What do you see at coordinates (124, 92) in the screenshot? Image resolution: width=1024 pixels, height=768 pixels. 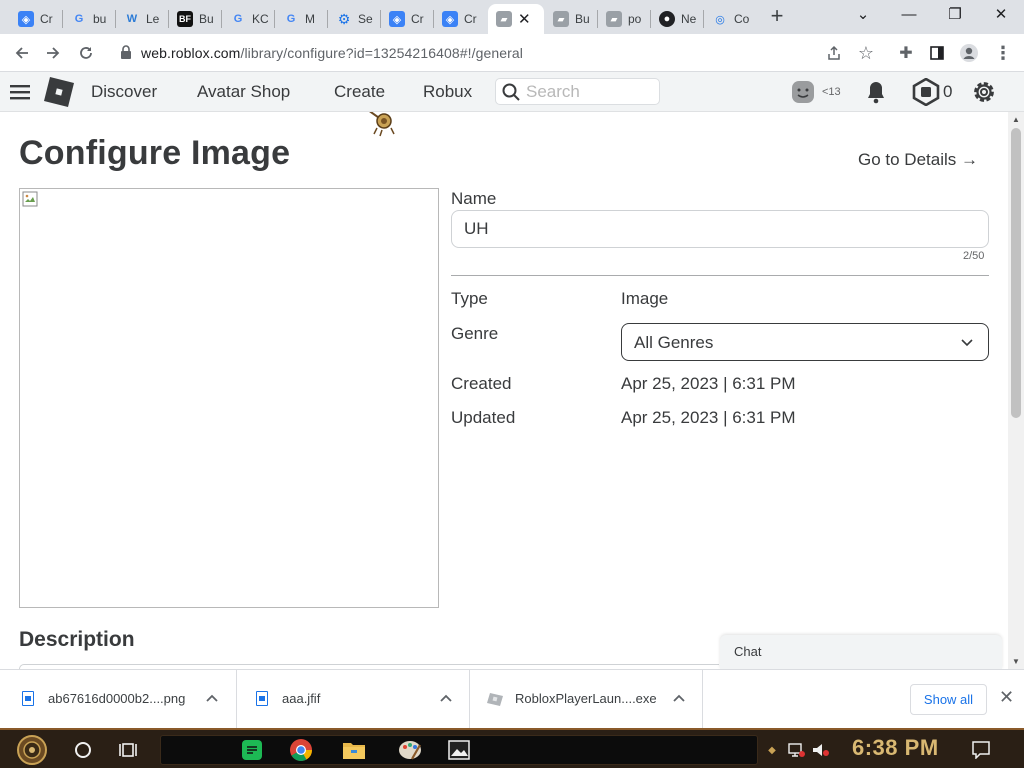 I see `nav-discover: Discover` at bounding box center [124, 92].